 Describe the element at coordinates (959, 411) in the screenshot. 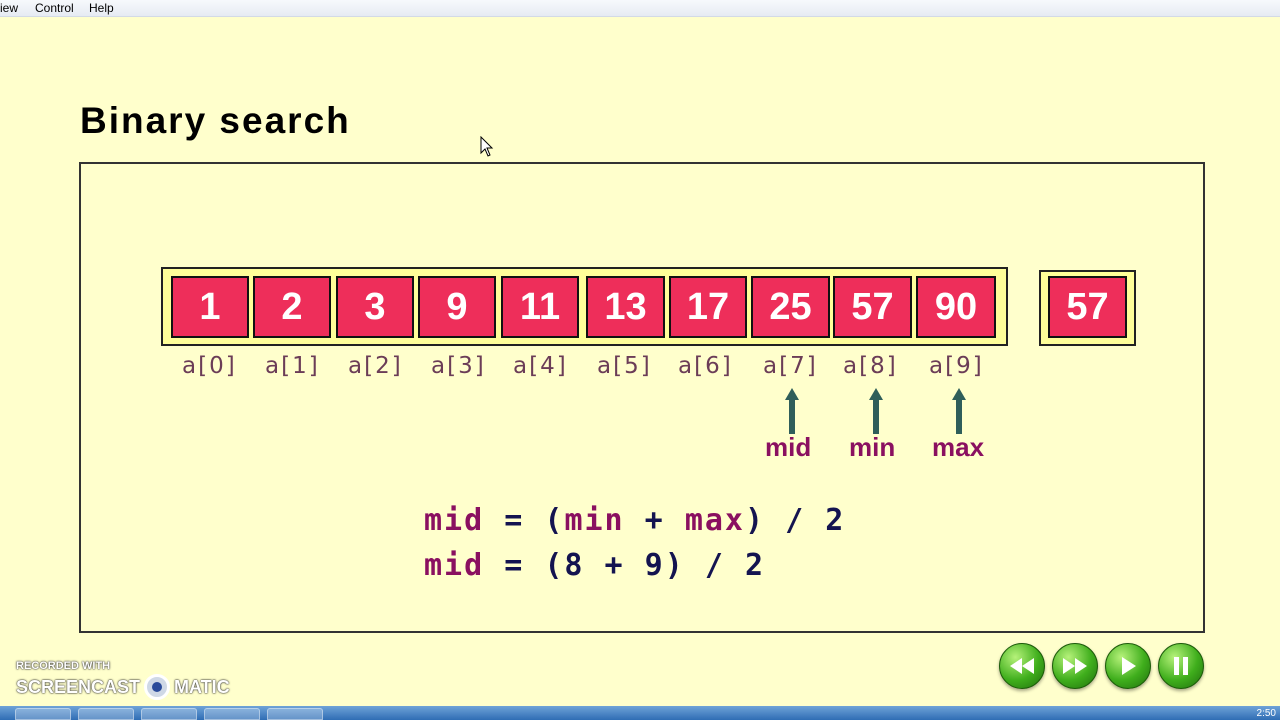

I see `max-arrow-icon` at that location.